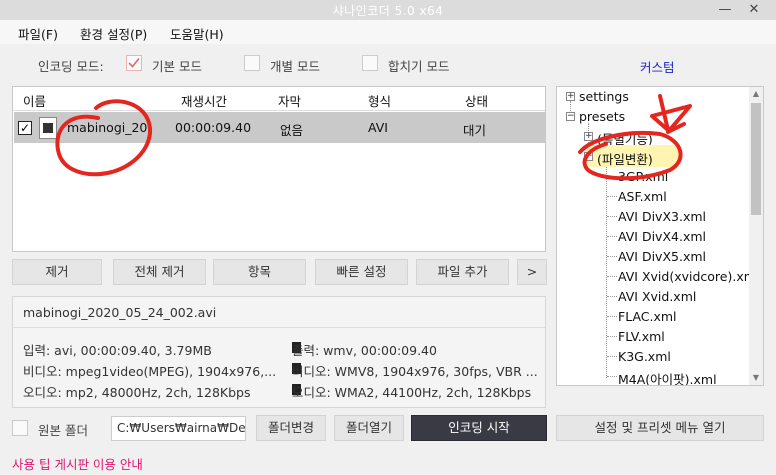 The image size is (776, 475). What do you see at coordinates (369, 428) in the screenshot?
I see `open-folder-button: 폴더열기` at bounding box center [369, 428].